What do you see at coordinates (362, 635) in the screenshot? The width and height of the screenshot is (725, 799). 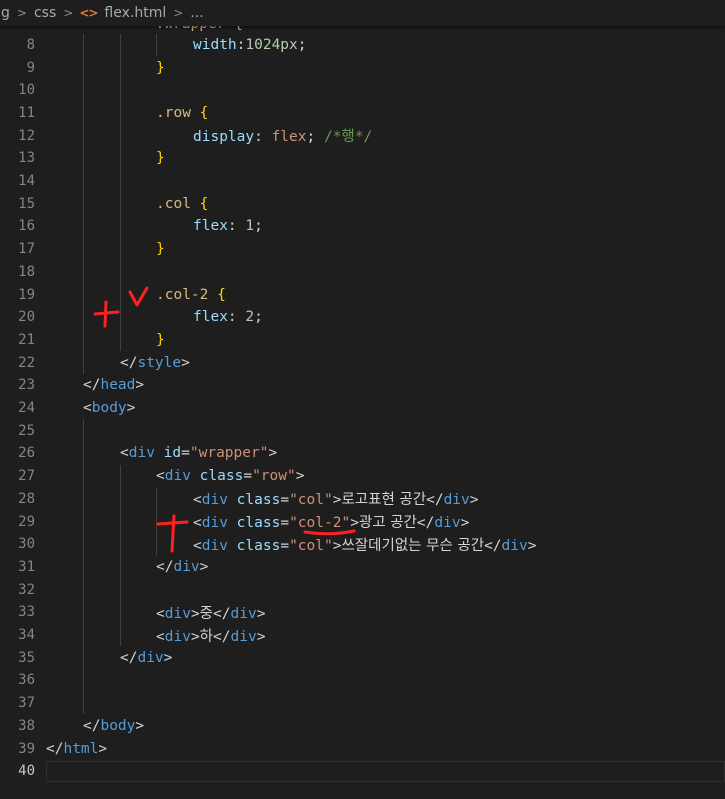 I see `code-line-34: 34 <div>하</div>` at bounding box center [362, 635].